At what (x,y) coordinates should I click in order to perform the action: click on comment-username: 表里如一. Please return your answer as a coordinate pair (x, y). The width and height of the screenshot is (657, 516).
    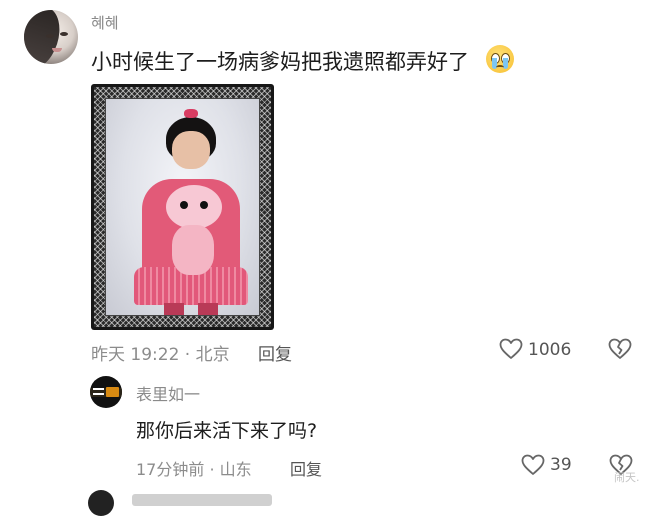
    Looking at the image, I should click on (168, 393).